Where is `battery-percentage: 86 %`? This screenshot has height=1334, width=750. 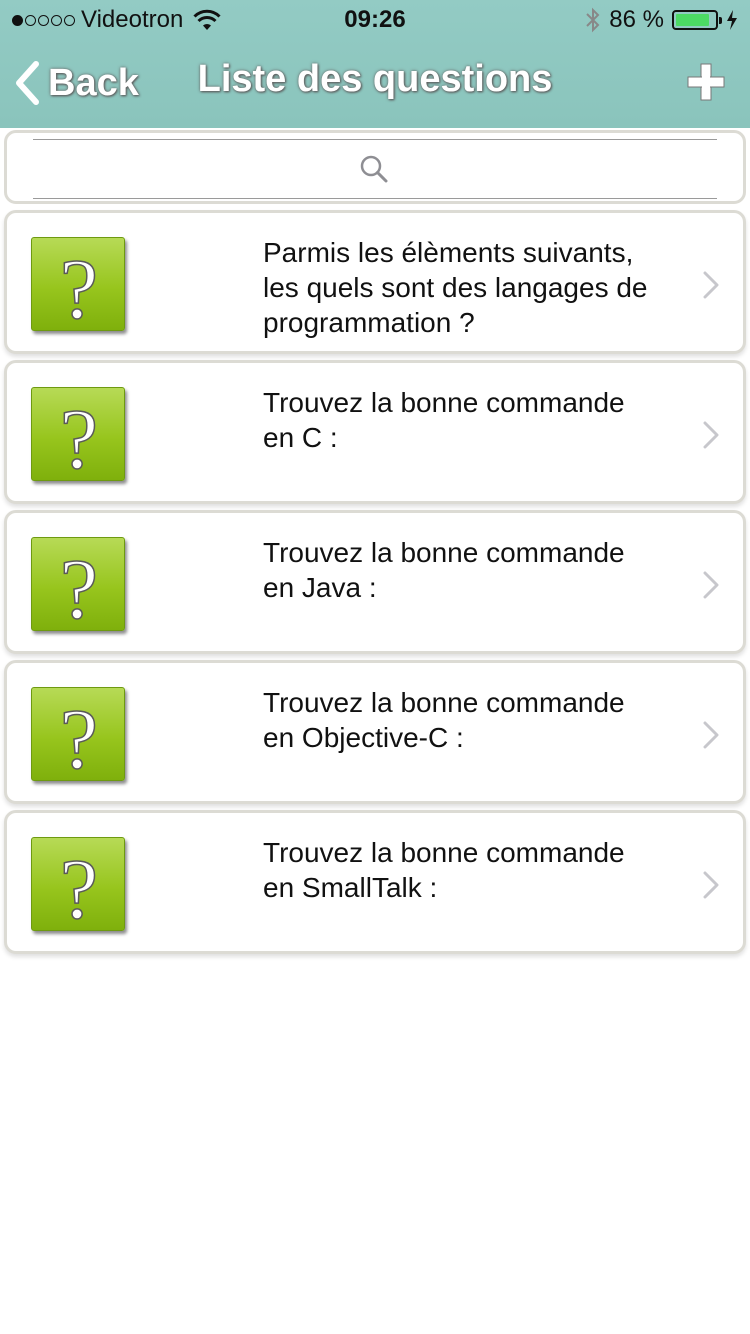
battery-percentage: 86 % is located at coordinates (636, 19).